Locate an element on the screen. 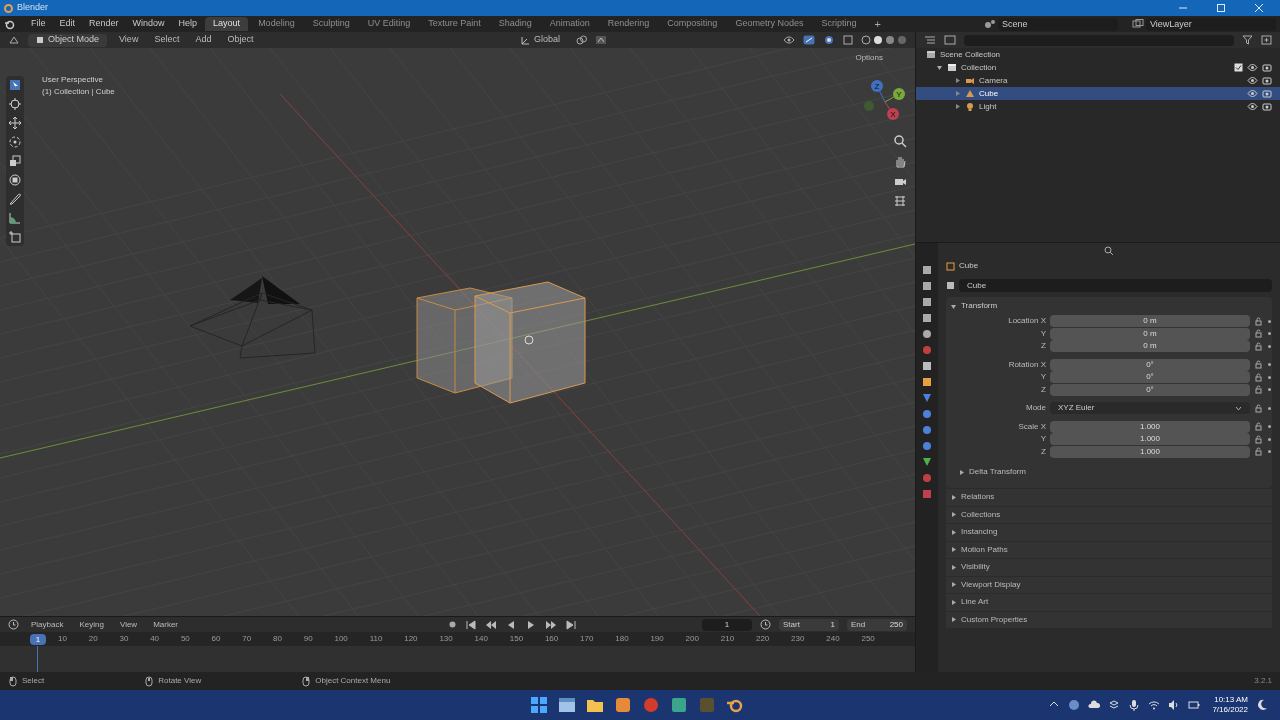 The image size is (1280, 720). window-icon is located at coordinates (567, 705).